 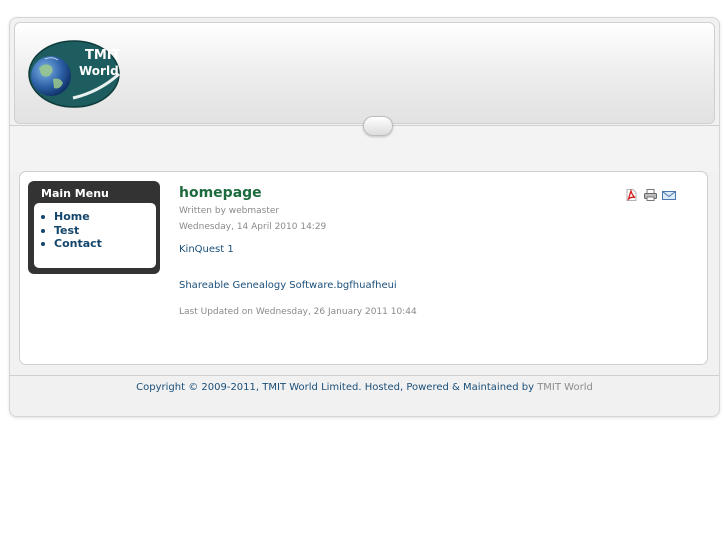 I want to click on main-menu-list: Home Test Contact, so click(x=95, y=235).